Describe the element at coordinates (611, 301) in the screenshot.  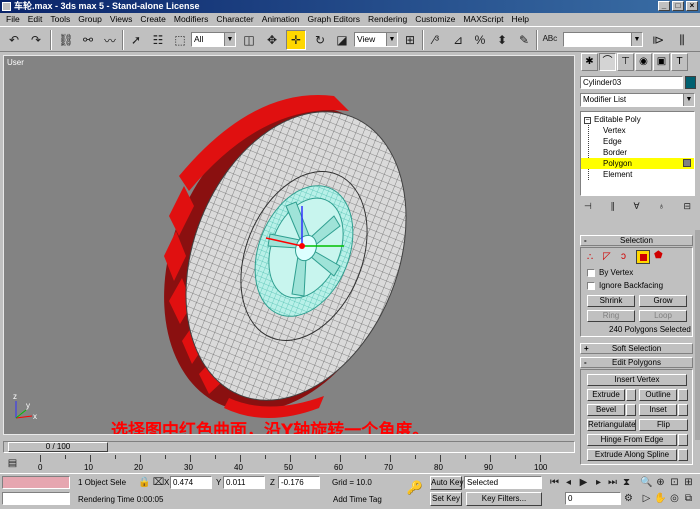
I see `shrink-button: Shrink` at that location.